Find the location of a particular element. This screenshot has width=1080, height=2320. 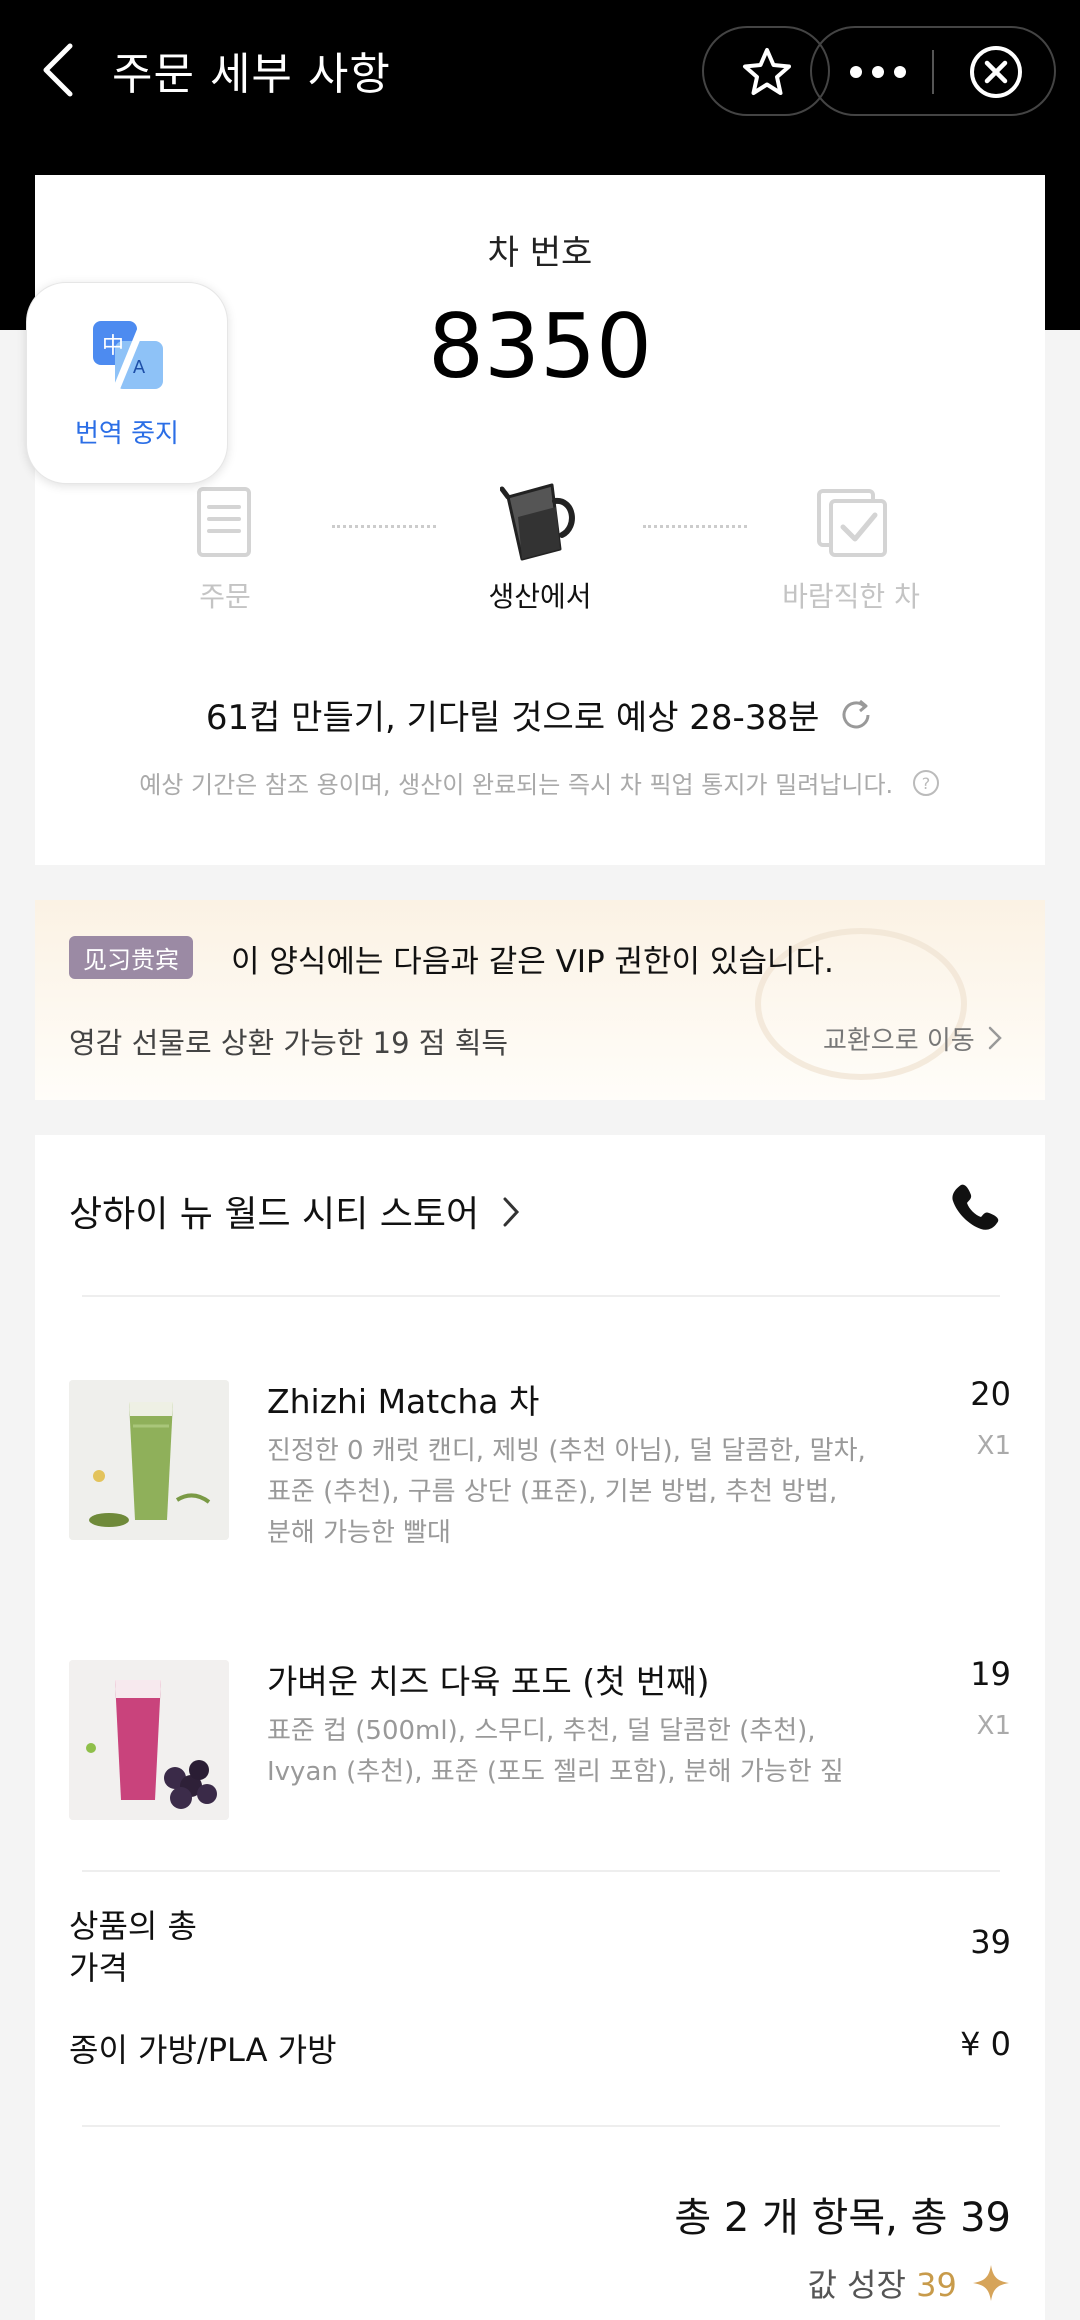

close-circle-icon is located at coordinates (996, 74).